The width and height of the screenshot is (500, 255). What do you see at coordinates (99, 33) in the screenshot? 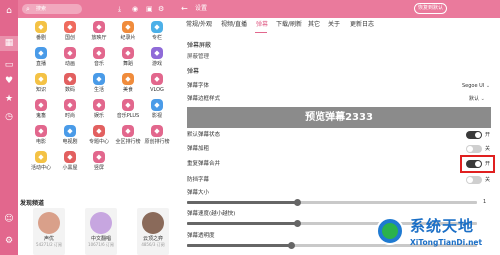
I see `category-item: ◆ 放映厅` at bounding box center [99, 33].